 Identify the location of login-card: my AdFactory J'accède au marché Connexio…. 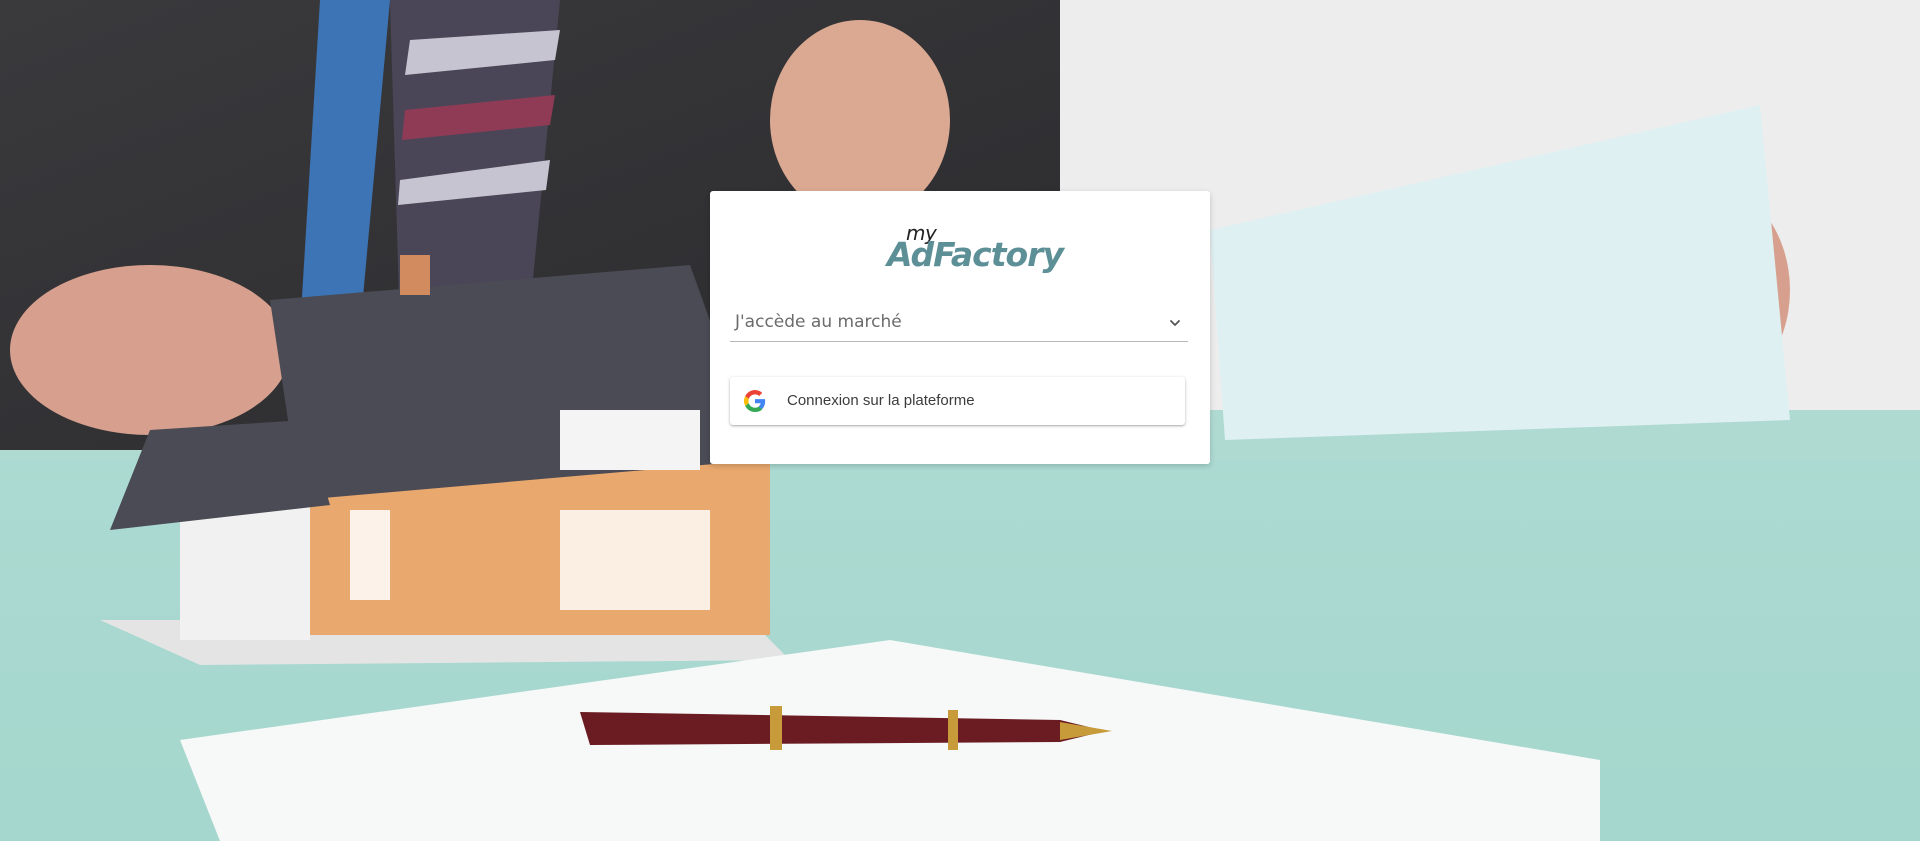
(960, 327).